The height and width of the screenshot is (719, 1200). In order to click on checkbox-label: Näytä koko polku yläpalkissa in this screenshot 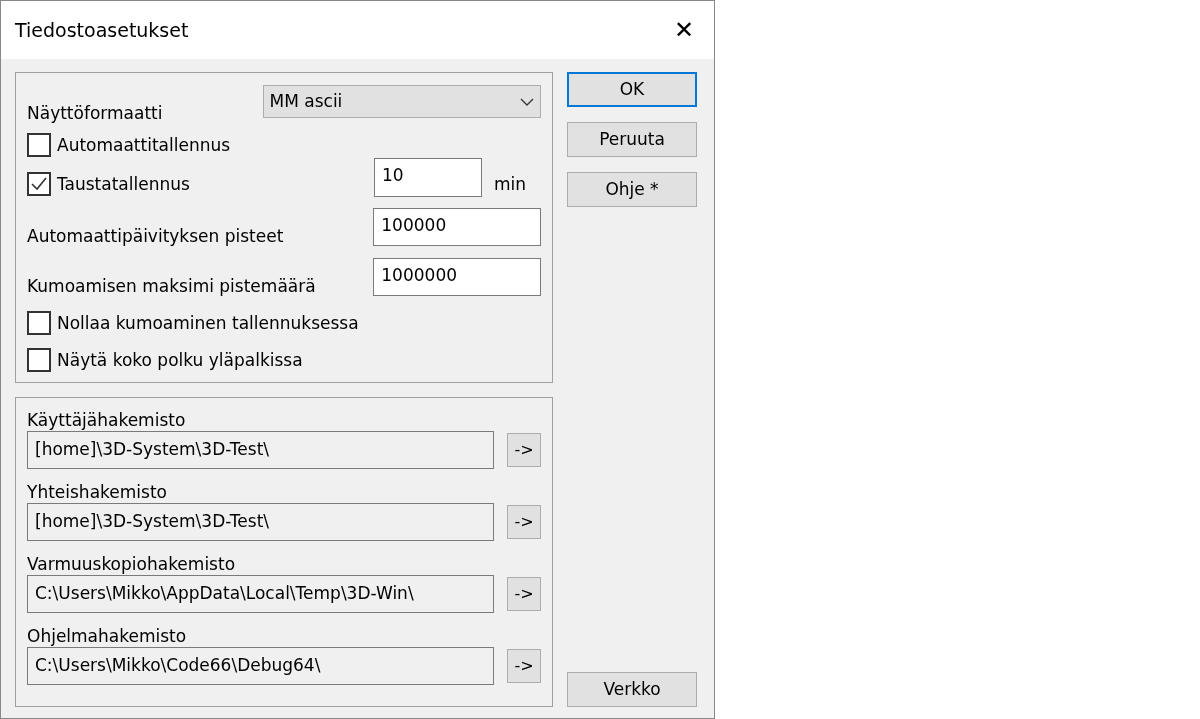, I will do `click(180, 360)`.